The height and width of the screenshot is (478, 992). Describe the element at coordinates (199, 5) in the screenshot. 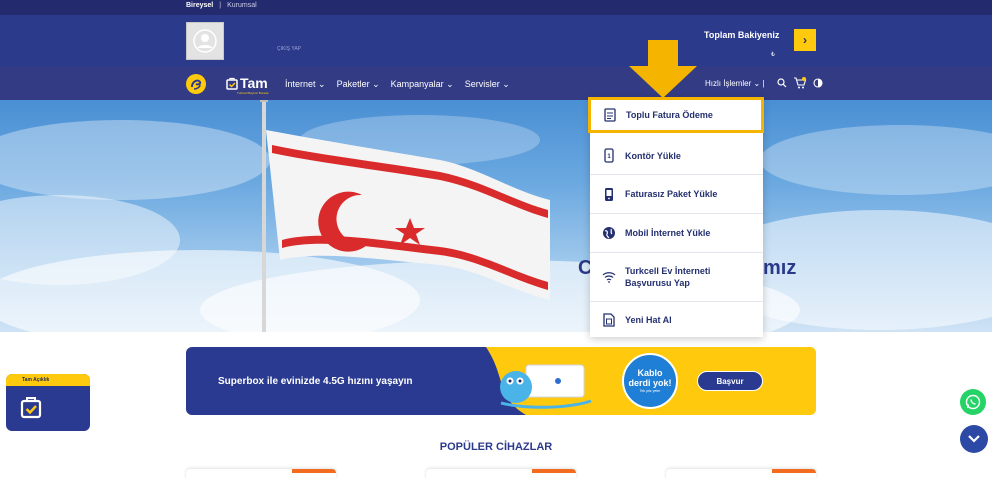

I see `personal-link: Bireysel` at that location.